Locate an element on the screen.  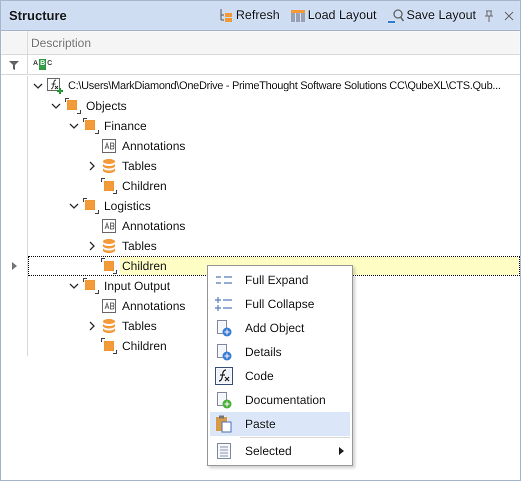
columns-icon is located at coordinates (298, 16).